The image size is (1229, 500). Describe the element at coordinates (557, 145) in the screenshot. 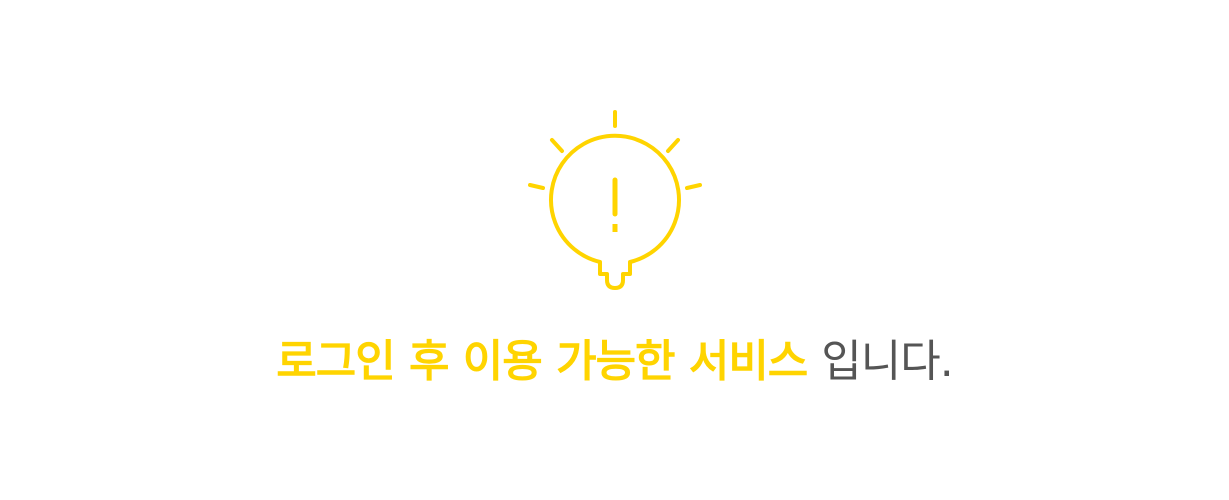

I see `ray-top-left` at that location.